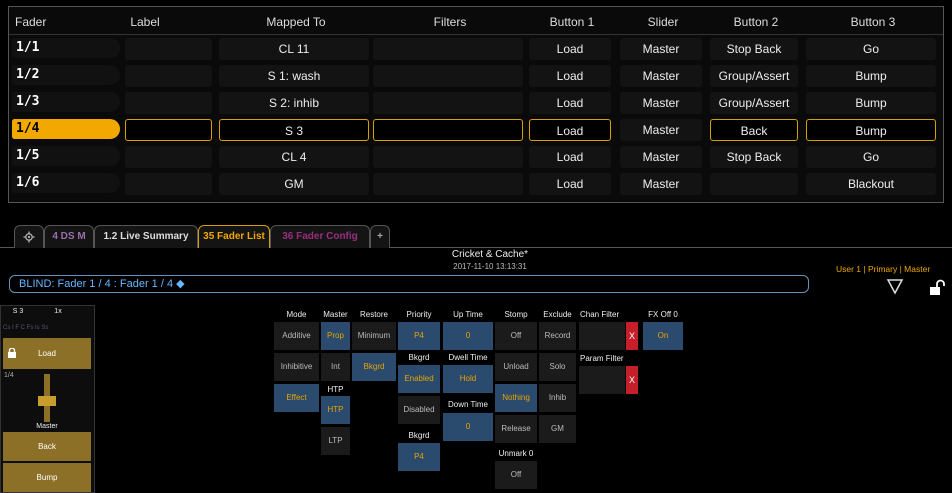 This screenshot has width=952, height=493. Describe the element at coordinates (296, 367) in the screenshot. I see `mode-inhibitive: Inhibitive` at that location.